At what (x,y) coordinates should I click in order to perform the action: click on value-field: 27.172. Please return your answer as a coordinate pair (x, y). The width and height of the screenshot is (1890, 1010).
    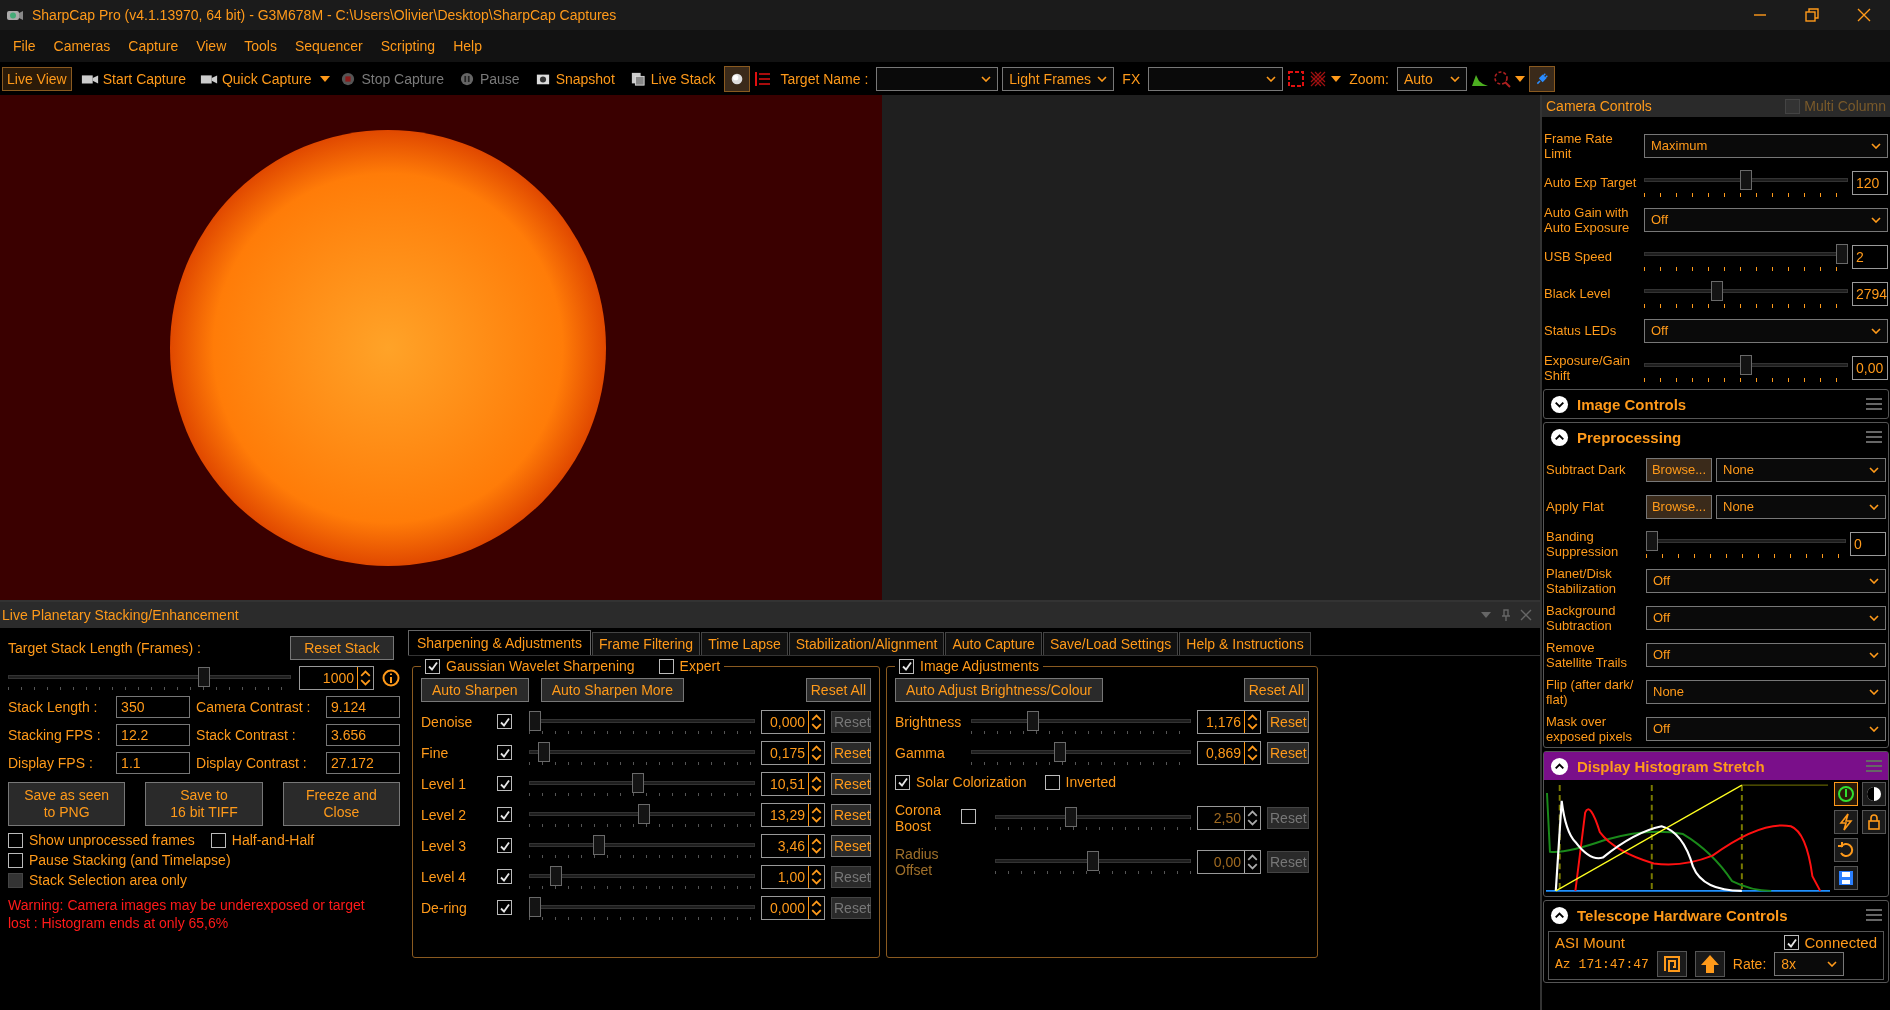
    Looking at the image, I should click on (363, 763).